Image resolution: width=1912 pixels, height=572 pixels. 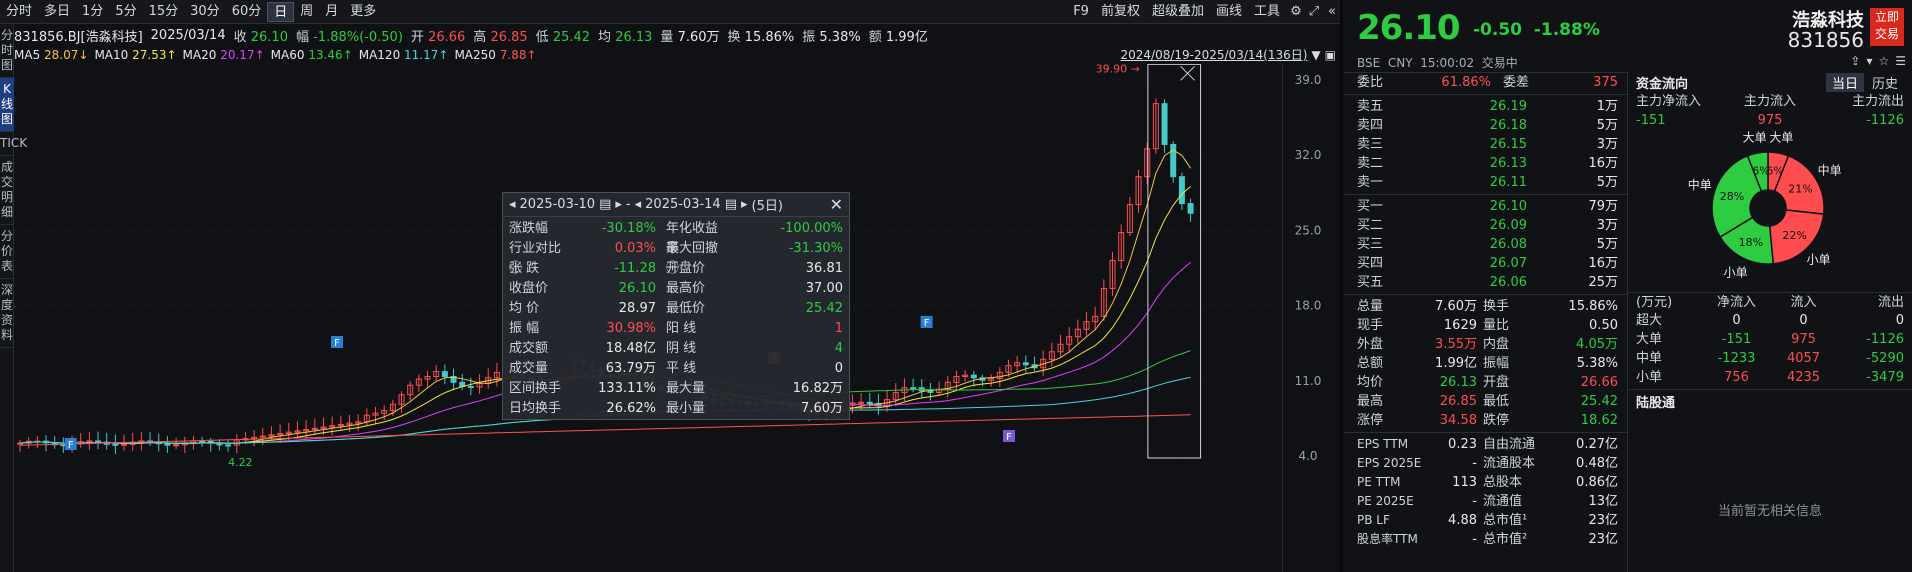 I want to click on pie-category-label: 中单, so click(x=1830, y=170).